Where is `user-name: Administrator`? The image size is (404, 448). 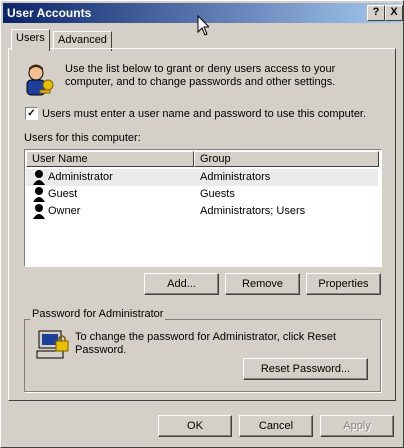 user-name: Administrator is located at coordinates (80, 177).